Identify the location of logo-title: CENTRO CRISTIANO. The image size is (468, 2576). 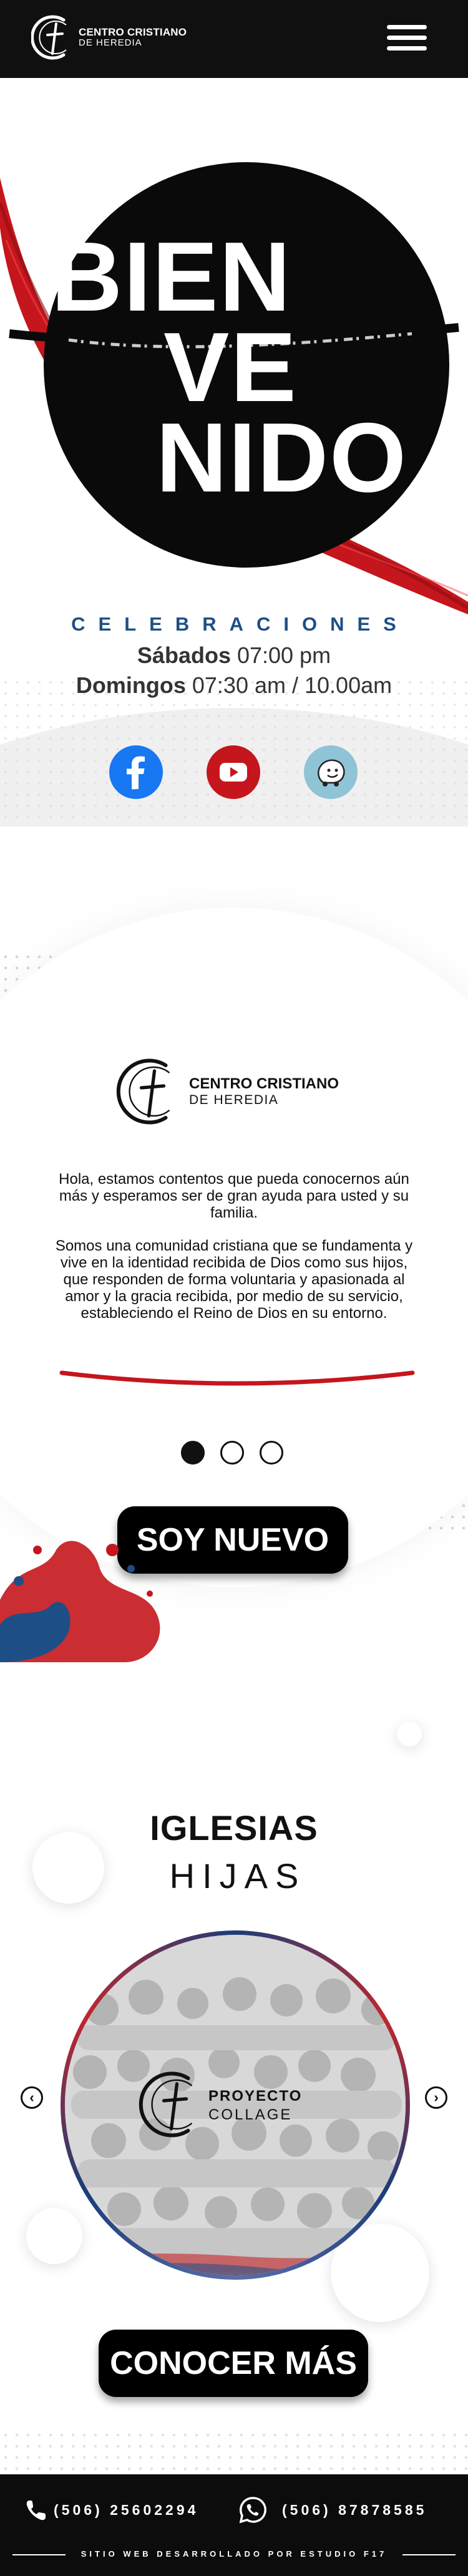
(133, 32).